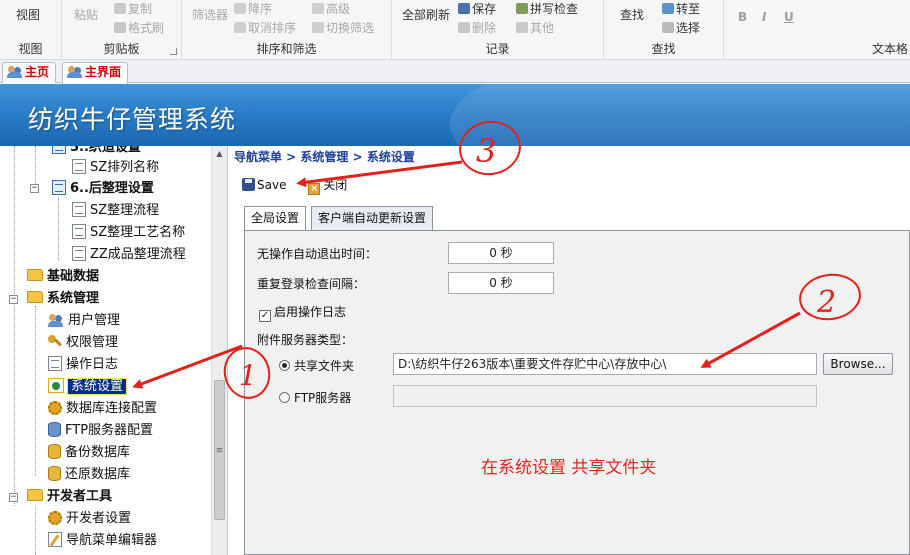  What do you see at coordinates (100, 431) in the screenshot?
I see `tree-node-ftp-config: FTP服务器配置` at bounding box center [100, 431].